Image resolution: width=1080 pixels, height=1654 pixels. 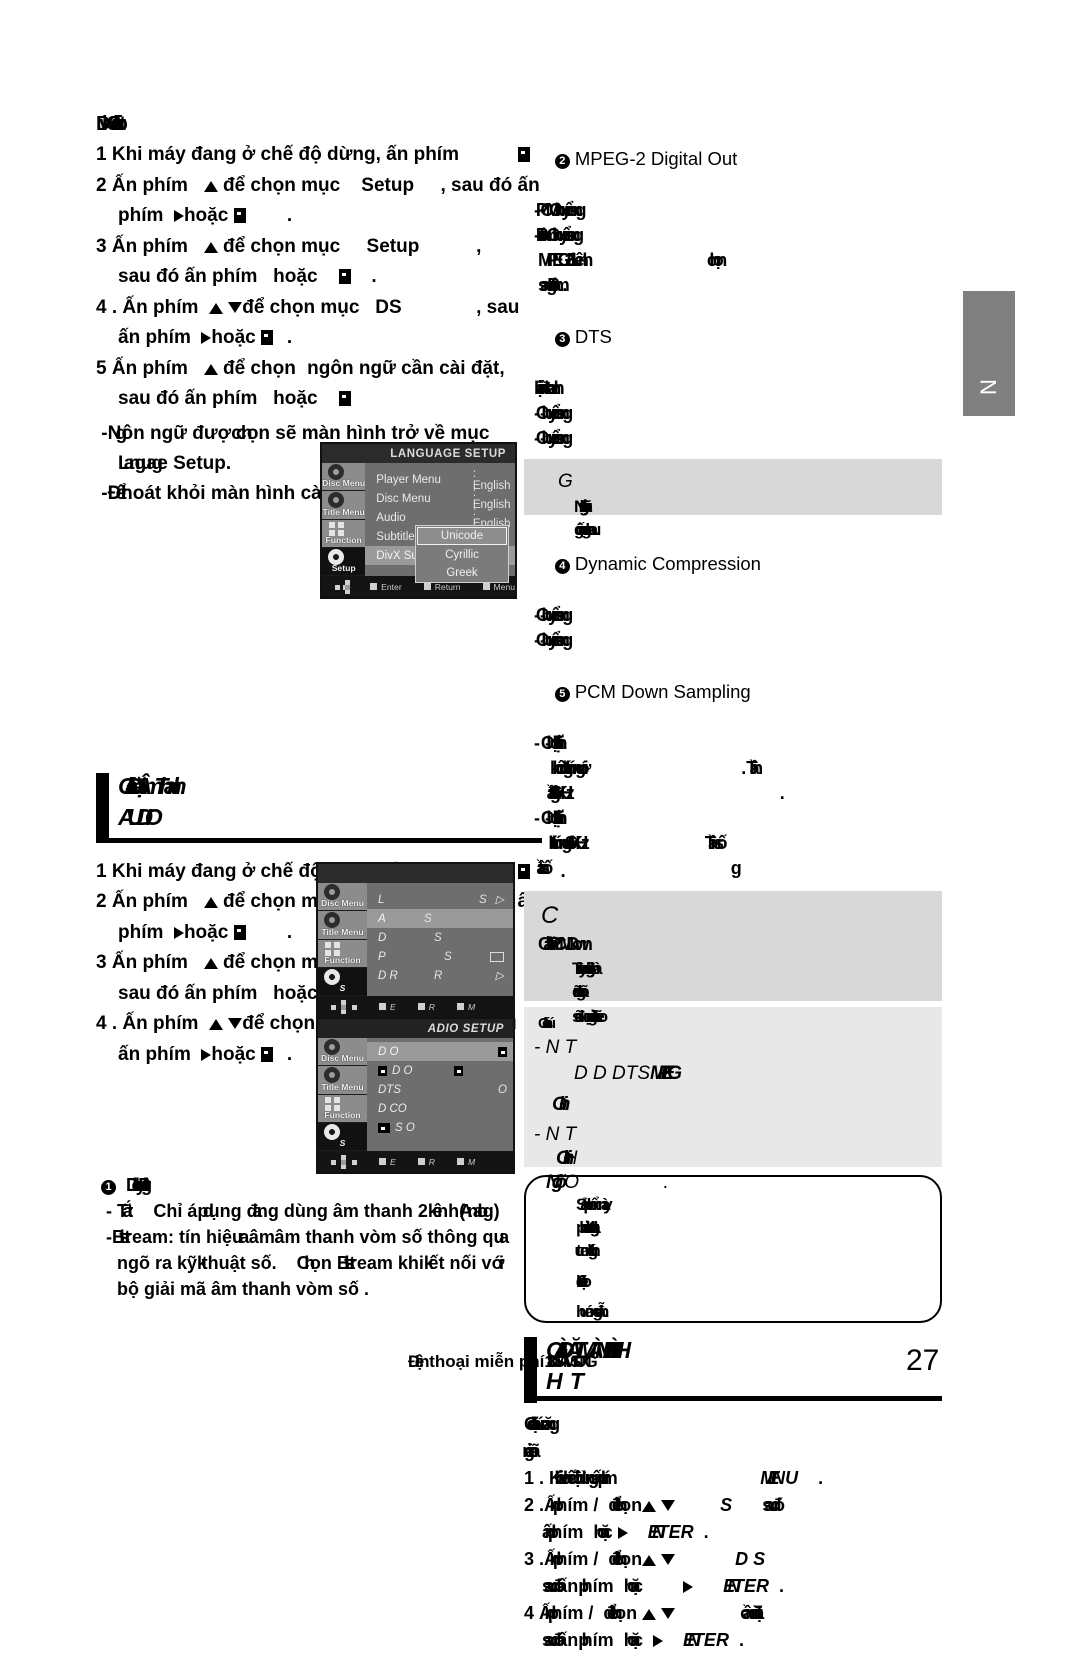 I want to click on sidebar-item-label: Disc Menu, so click(x=342, y=1058).